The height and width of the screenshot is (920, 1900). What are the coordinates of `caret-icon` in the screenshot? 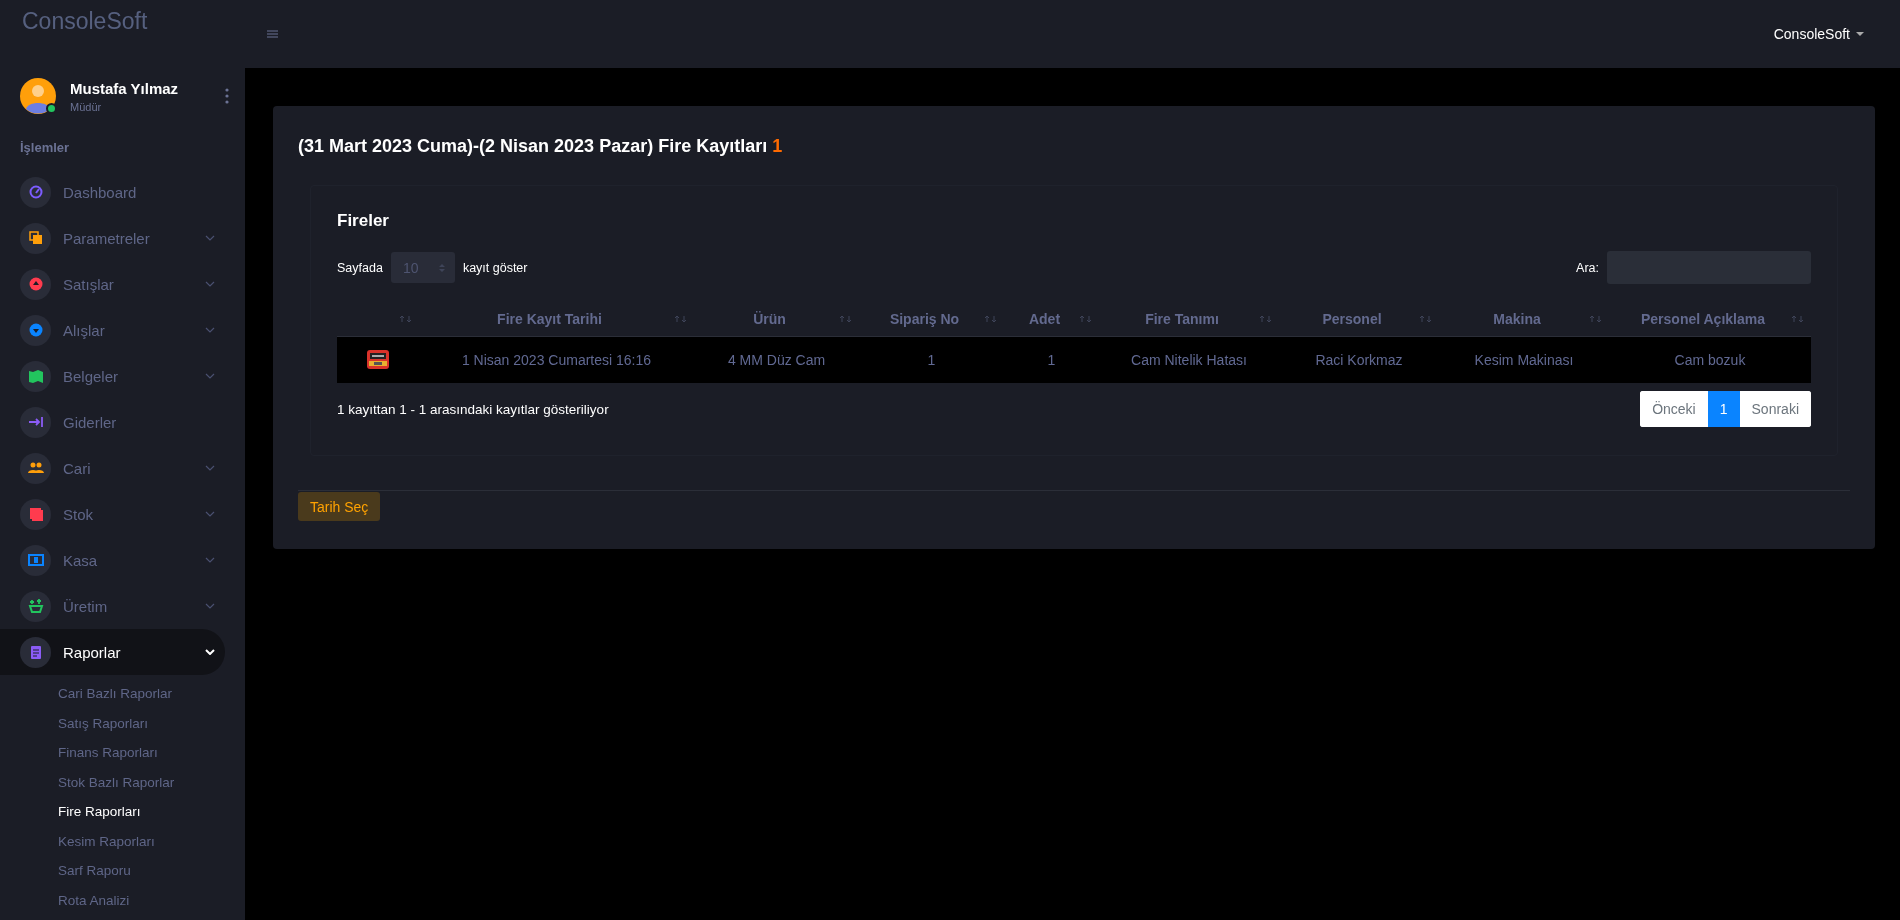 It's located at (1860, 34).